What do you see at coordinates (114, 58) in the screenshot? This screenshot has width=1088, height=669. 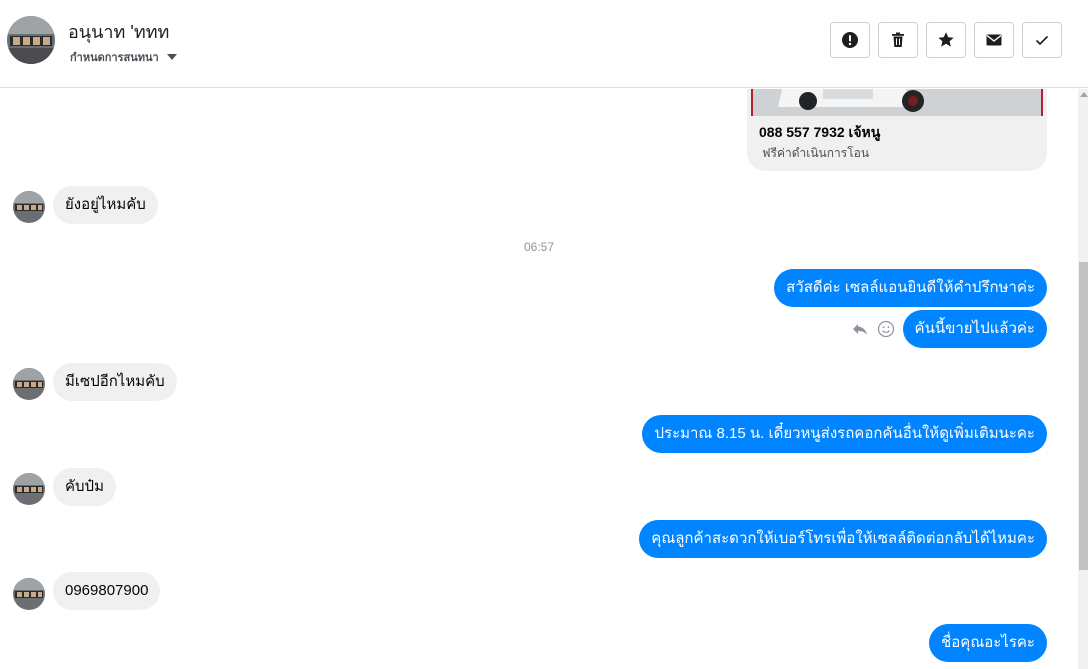 I see `conversation-status-label: กำหนดการสนทนา` at bounding box center [114, 58].